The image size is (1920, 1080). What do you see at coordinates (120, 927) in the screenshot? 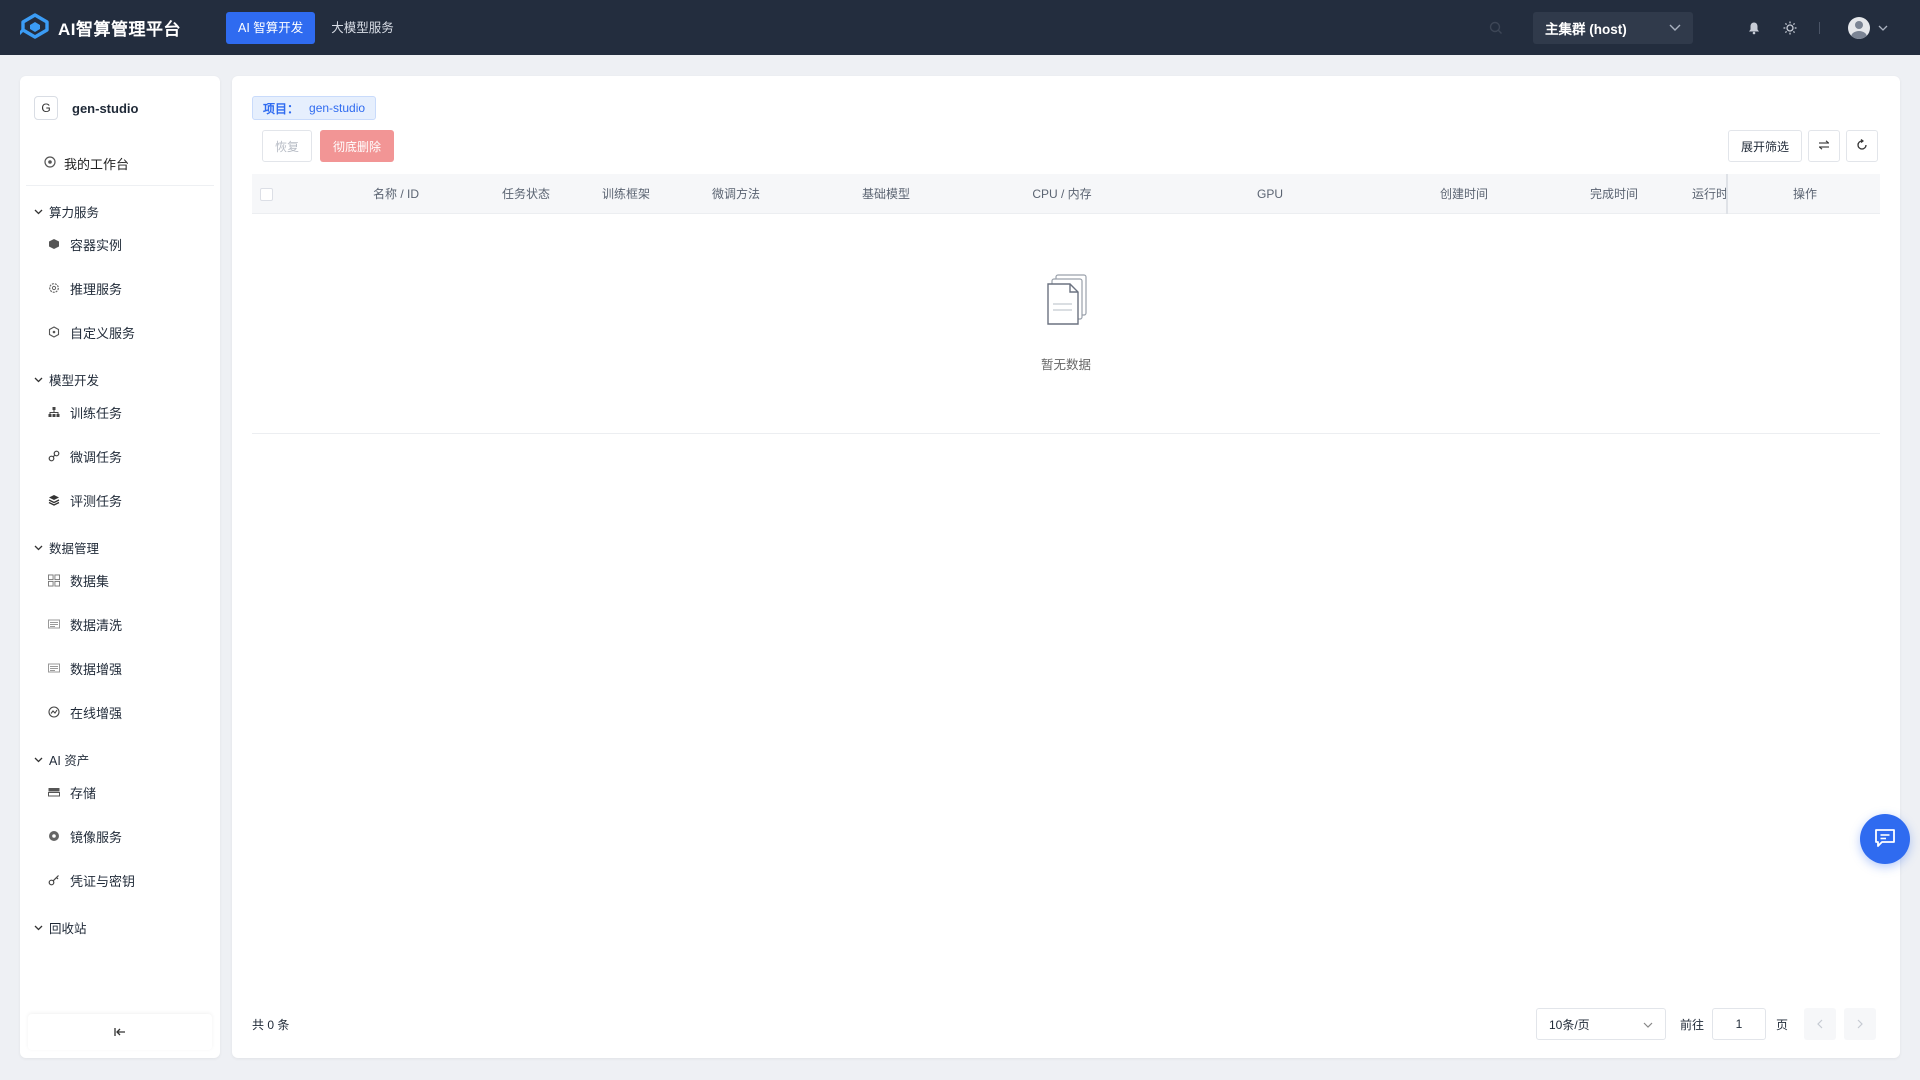
I see `sidebar-group-recycle-bin: 回收站` at bounding box center [120, 927].